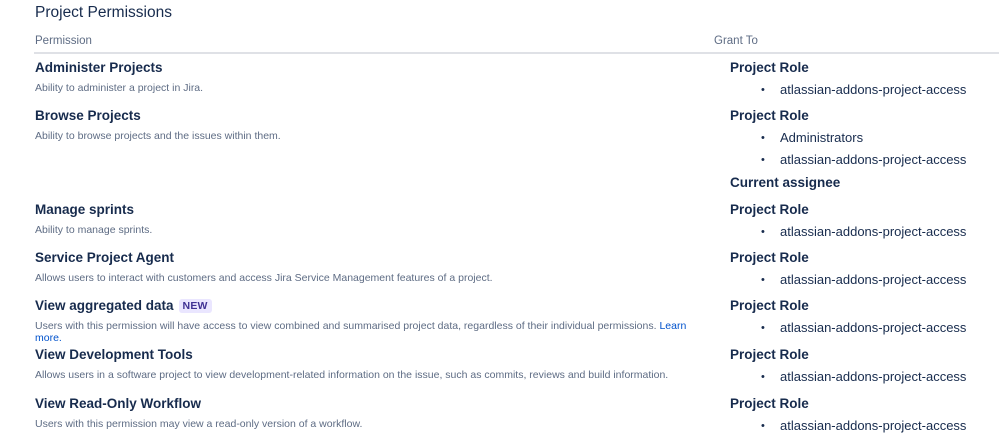 This screenshot has width=999, height=439. Describe the element at coordinates (99, 67) in the screenshot. I see `permission-name-label: Administer Projects` at that location.